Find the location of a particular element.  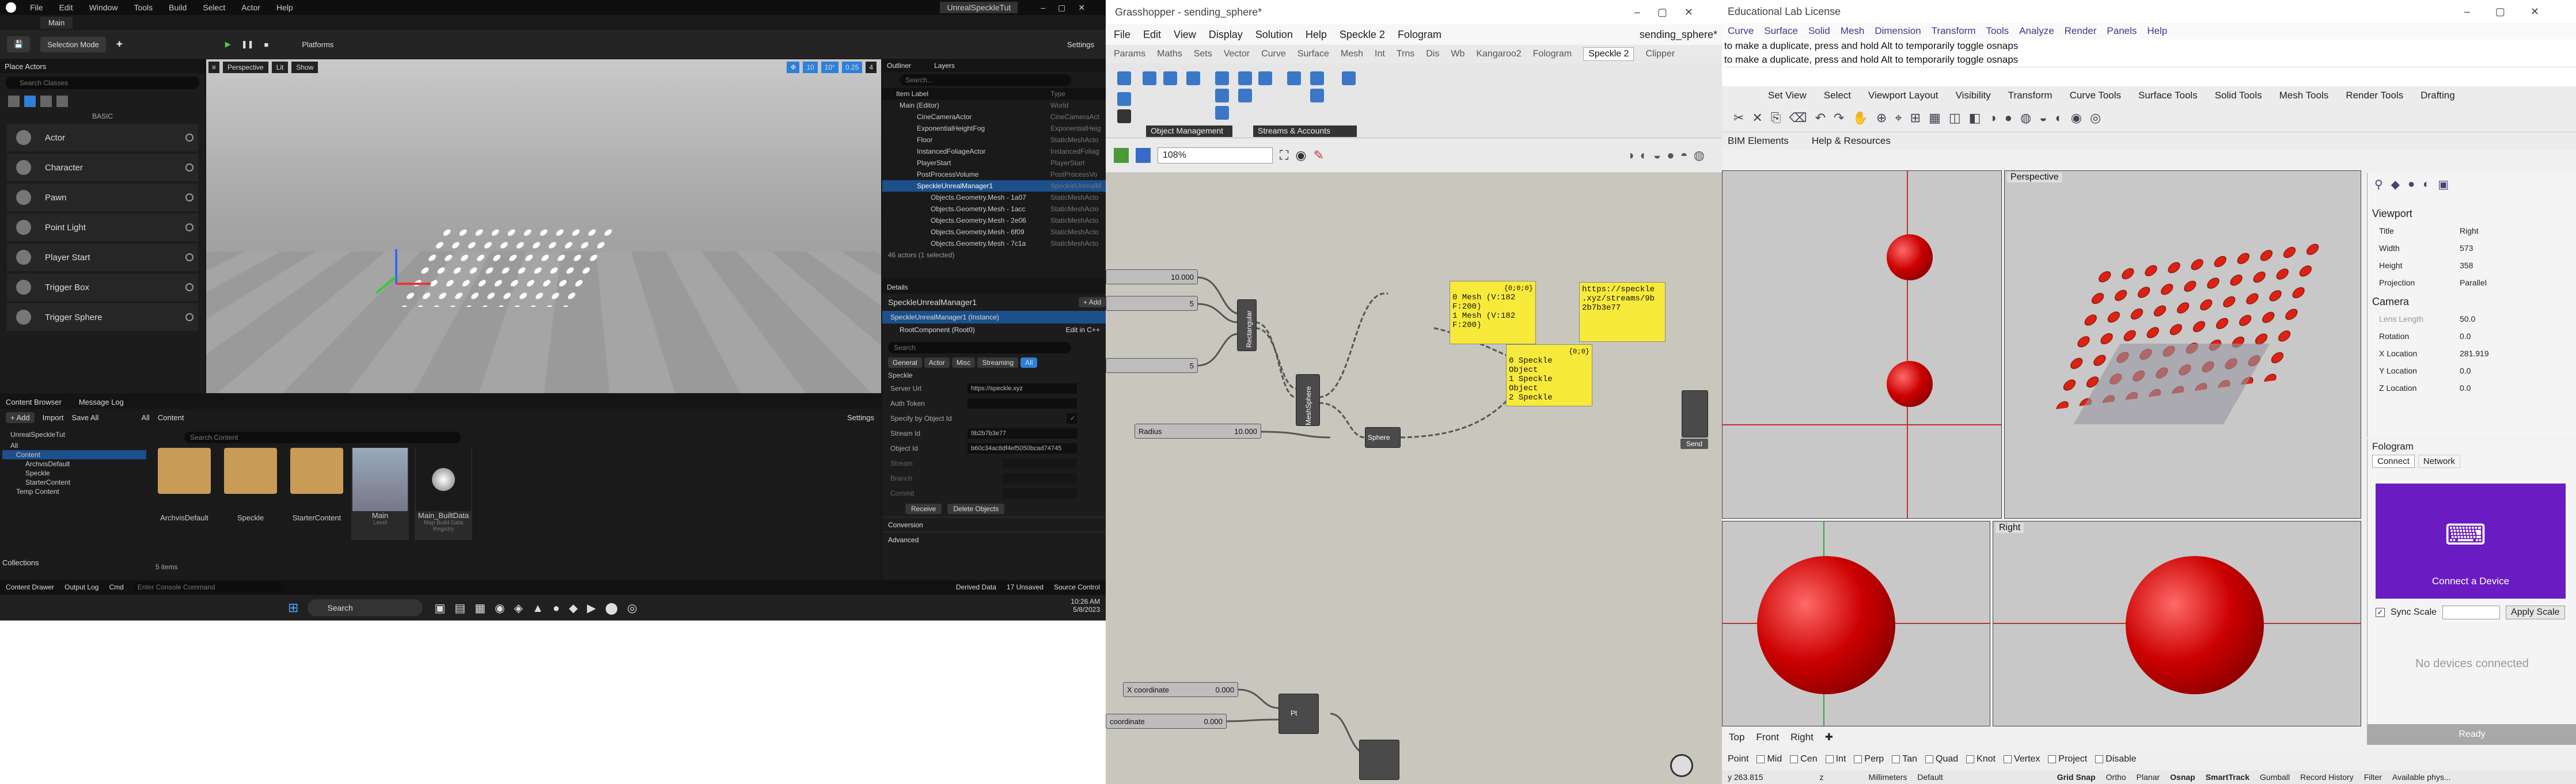

transform-gizmo is located at coordinates (402, 278).